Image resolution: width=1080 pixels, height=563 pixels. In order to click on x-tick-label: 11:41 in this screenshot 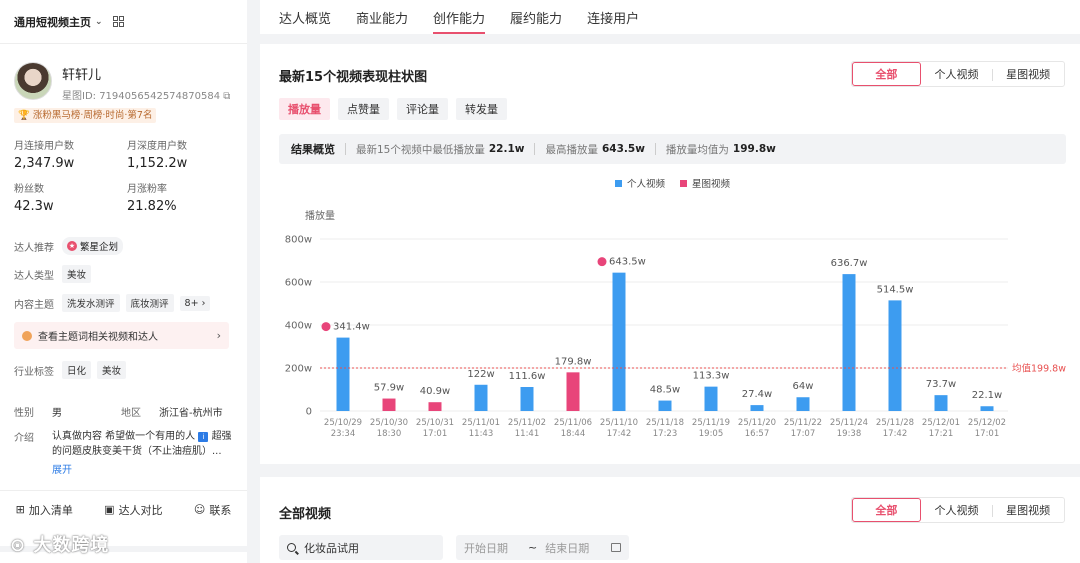, I will do `click(527, 434)`.